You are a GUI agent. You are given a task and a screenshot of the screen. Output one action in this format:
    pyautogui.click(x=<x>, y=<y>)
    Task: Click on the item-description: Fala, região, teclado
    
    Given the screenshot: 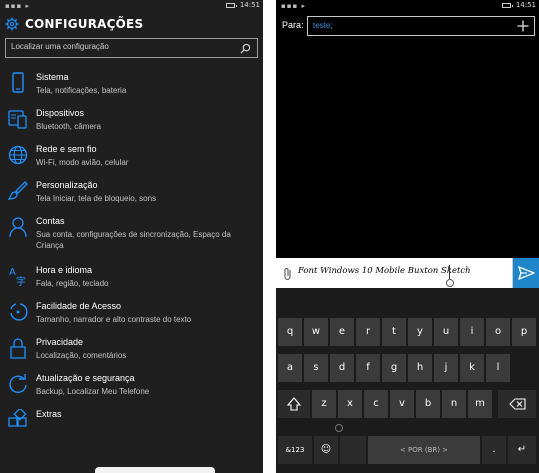 What is the action you would take?
    pyautogui.click(x=72, y=283)
    